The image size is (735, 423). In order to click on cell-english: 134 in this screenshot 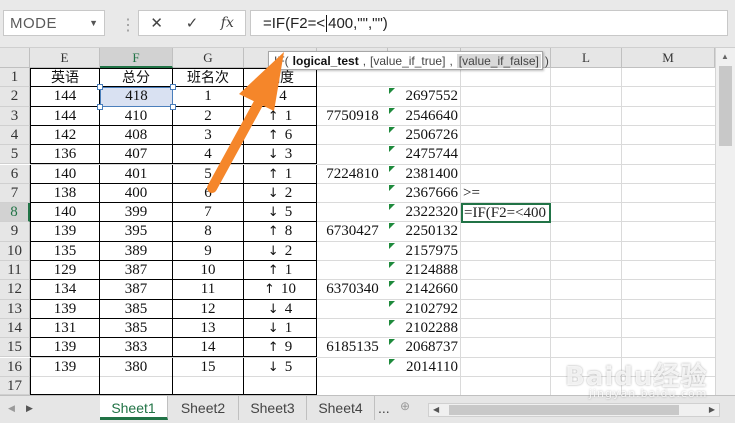, I will do `click(65, 290)`.